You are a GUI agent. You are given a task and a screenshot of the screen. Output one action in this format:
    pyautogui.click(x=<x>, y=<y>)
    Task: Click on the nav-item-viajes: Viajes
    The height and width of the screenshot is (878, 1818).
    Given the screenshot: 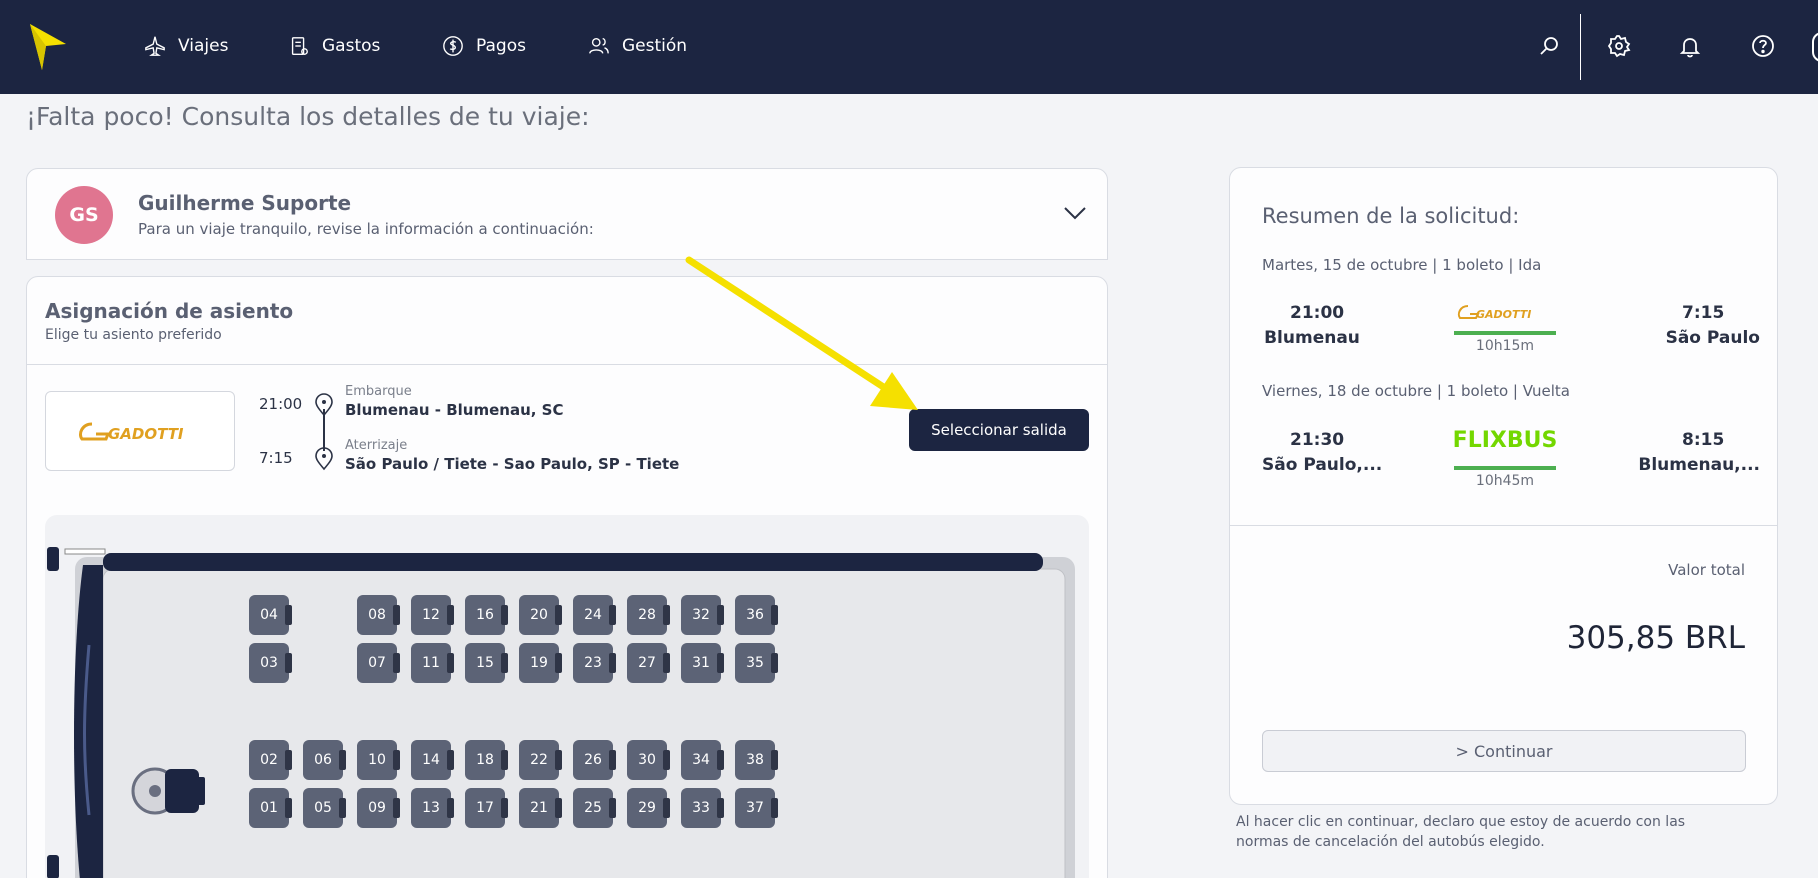 What is the action you would take?
    pyautogui.click(x=186, y=46)
    